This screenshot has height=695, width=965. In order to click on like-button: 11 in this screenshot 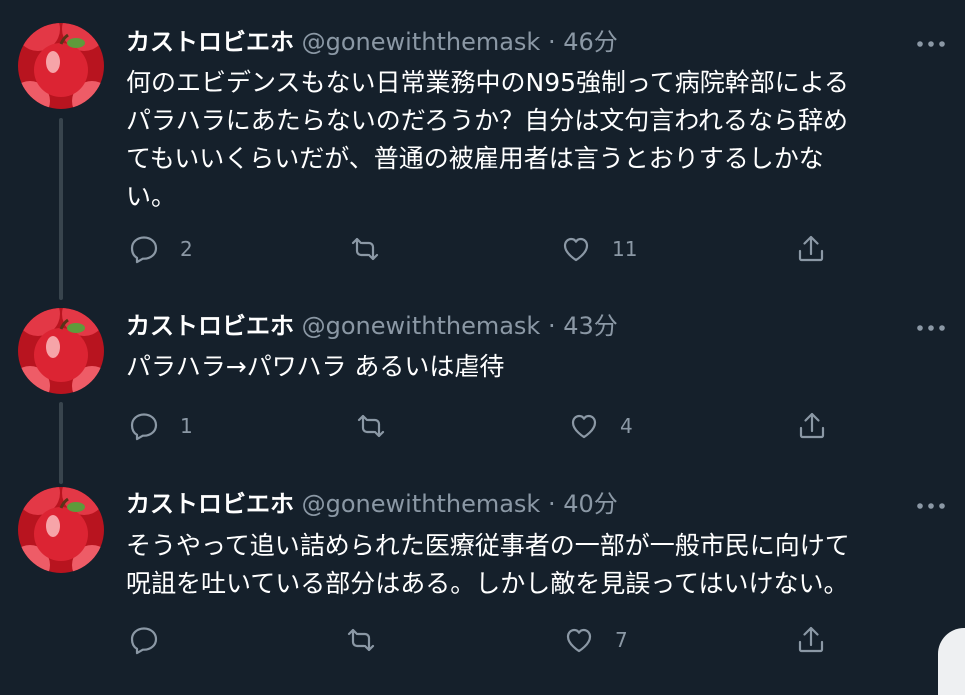, I will do `click(598, 249)`.